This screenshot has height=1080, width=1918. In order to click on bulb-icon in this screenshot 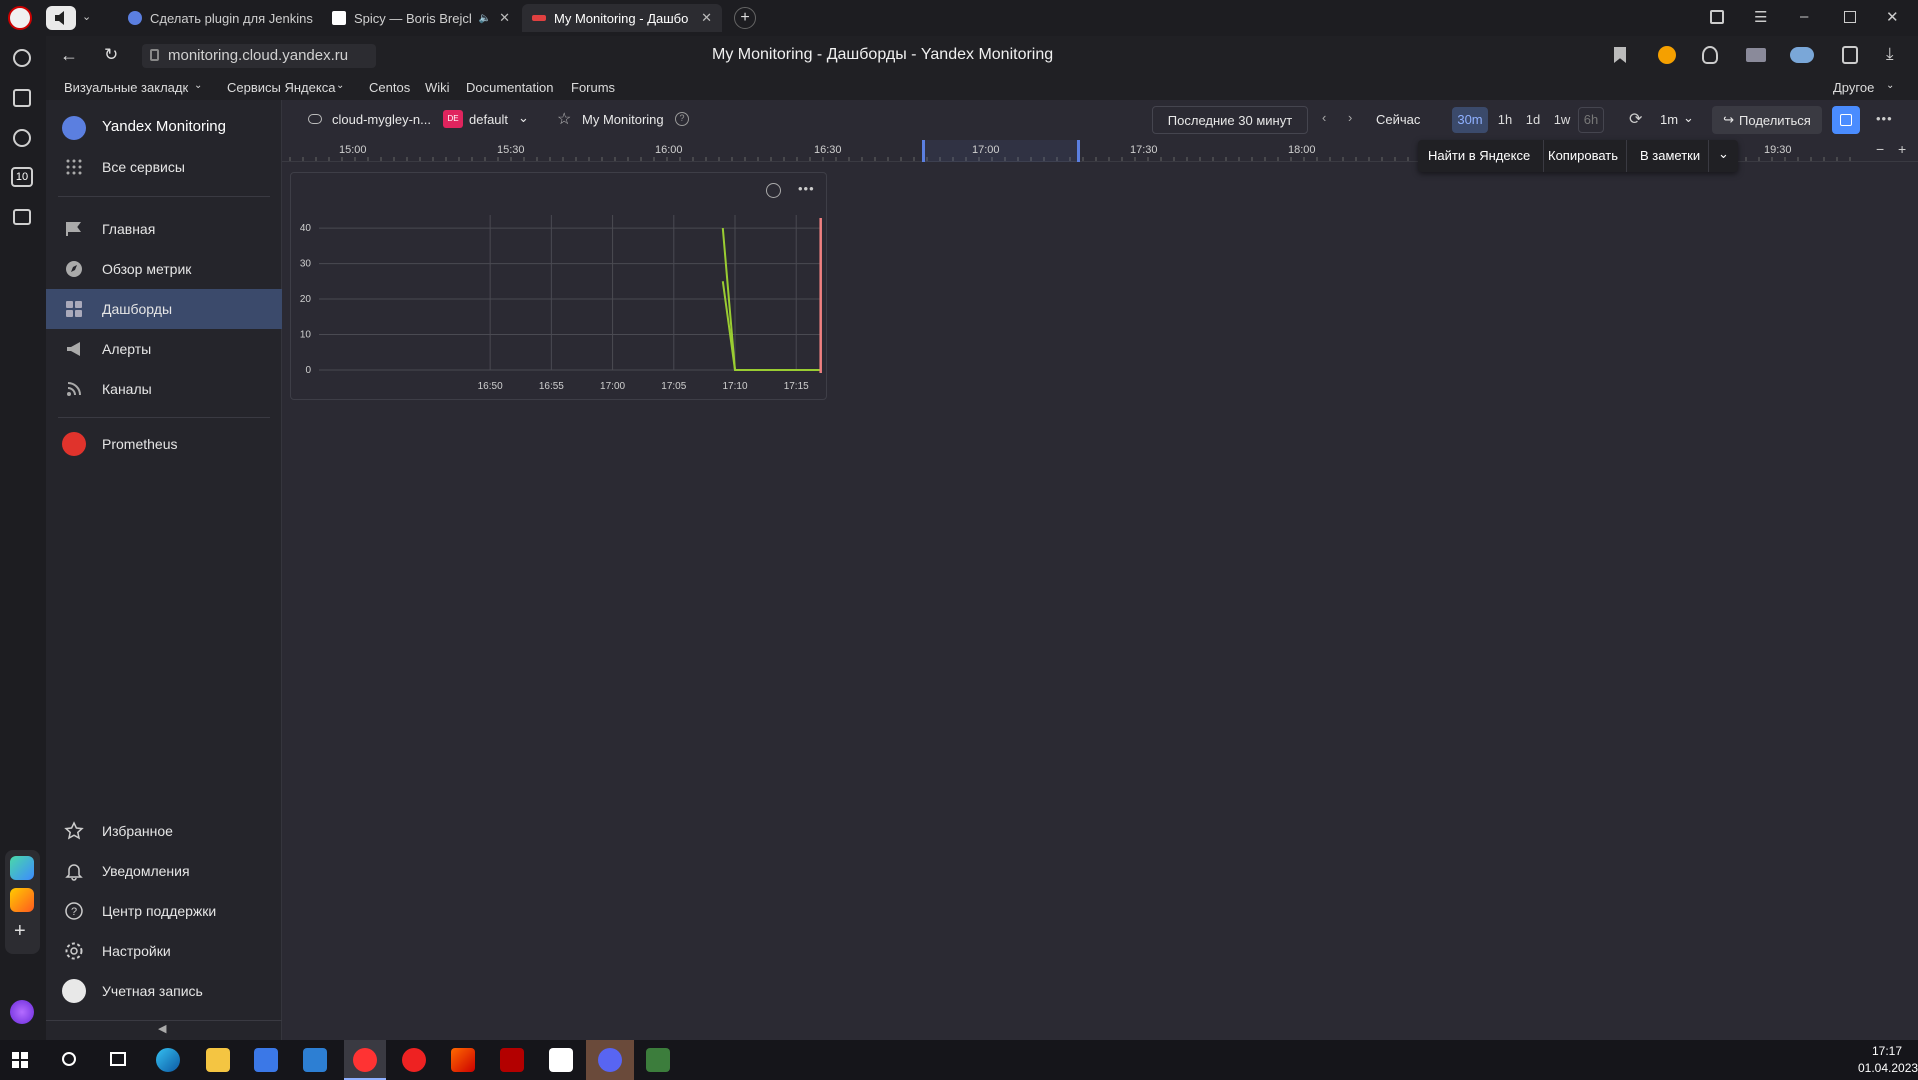, I will do `click(1710, 55)`.